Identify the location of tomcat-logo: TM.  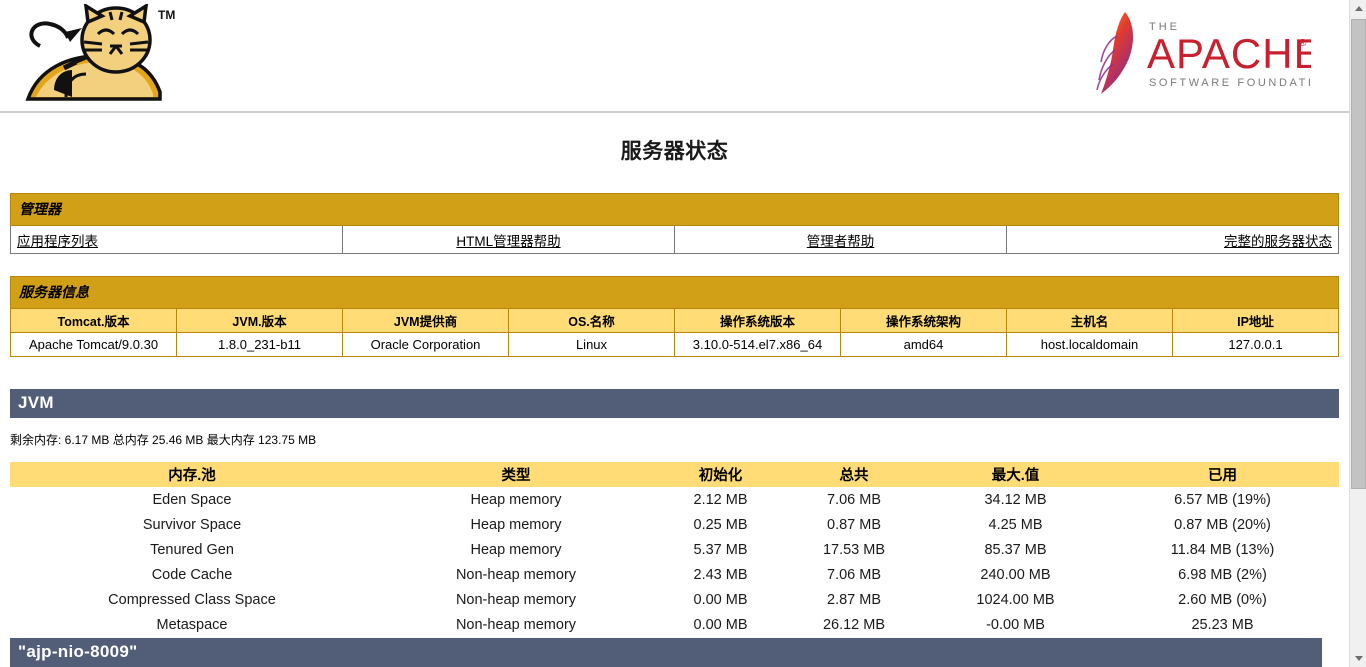
(105, 55).